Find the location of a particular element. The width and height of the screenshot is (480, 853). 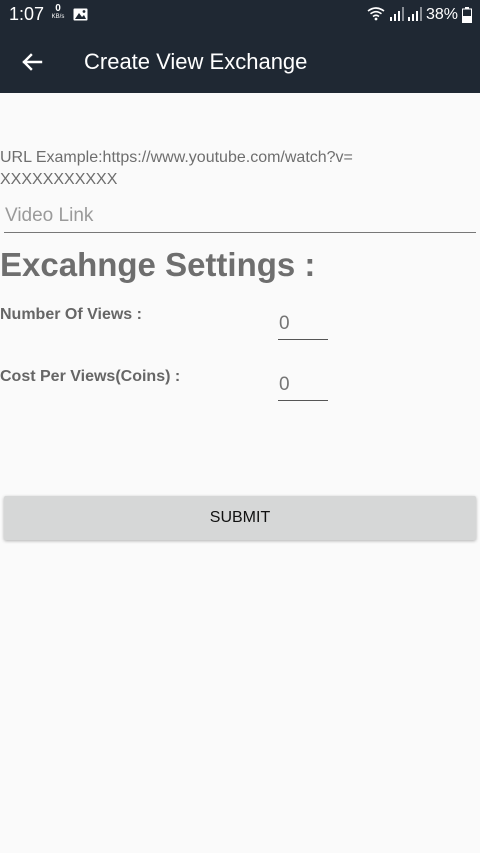

gallery-icon is located at coordinates (80, 14).